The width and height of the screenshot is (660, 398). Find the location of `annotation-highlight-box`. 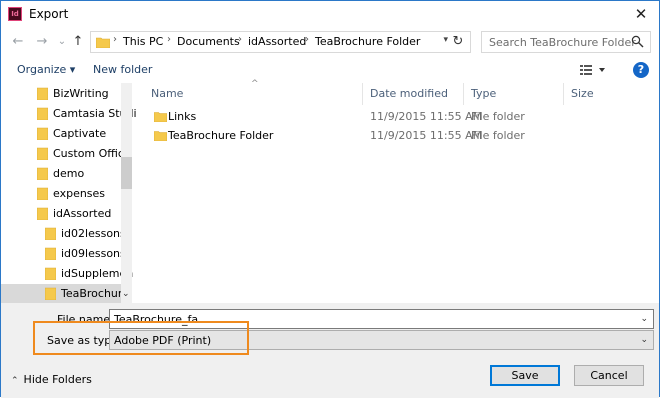

annotation-highlight-box is located at coordinates (141, 338).